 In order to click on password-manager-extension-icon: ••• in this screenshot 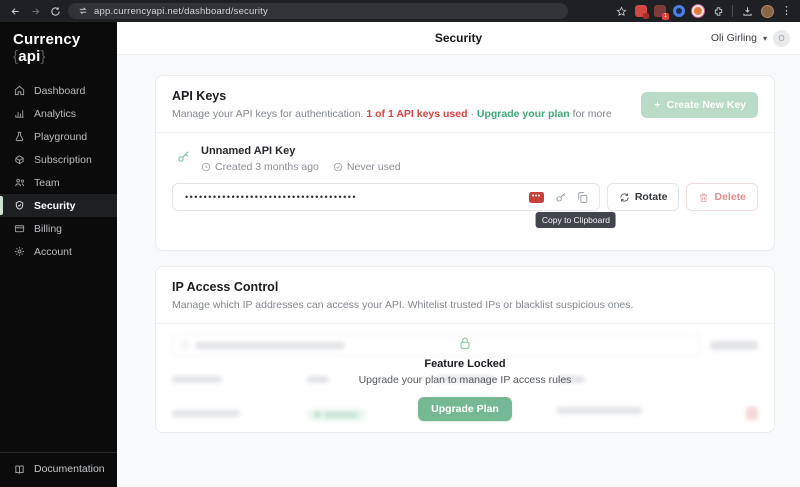, I will do `click(536, 197)`.